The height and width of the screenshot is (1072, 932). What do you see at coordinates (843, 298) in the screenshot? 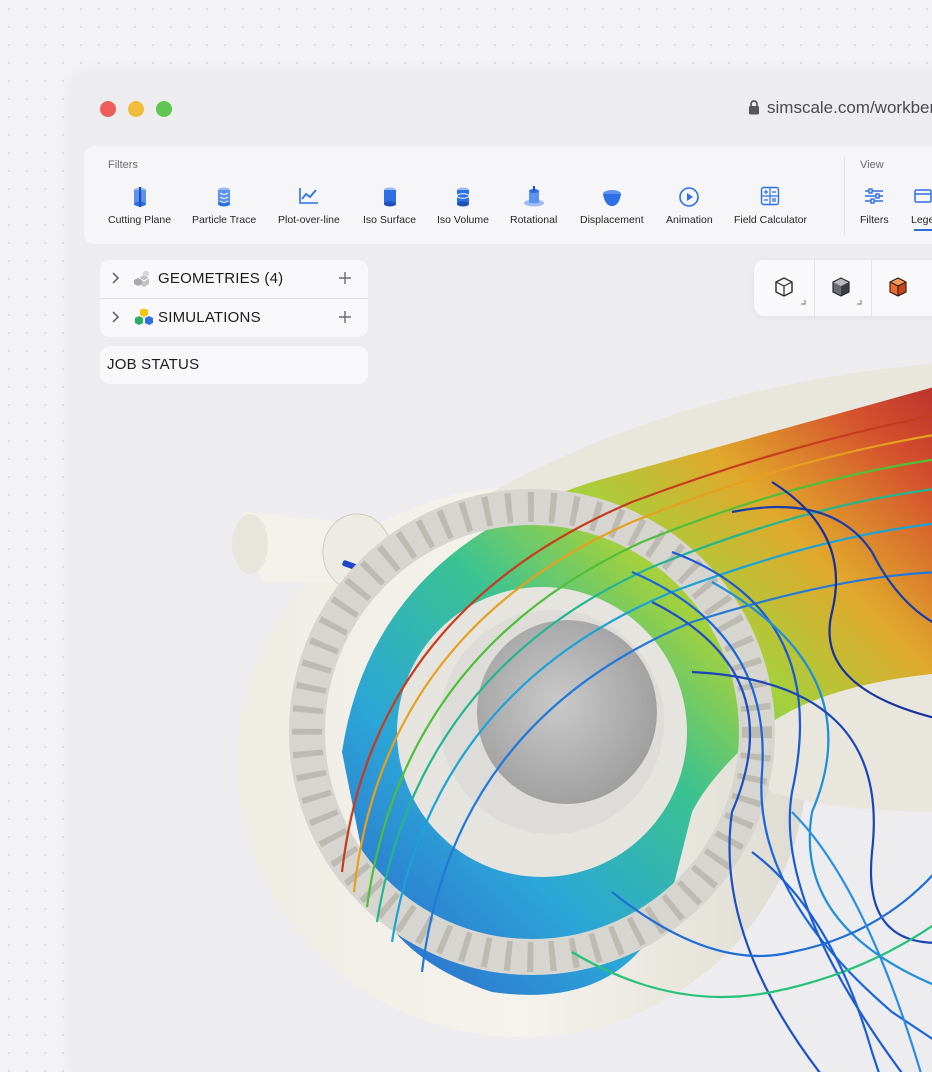
I see `solid-cube-icon` at bounding box center [843, 298].